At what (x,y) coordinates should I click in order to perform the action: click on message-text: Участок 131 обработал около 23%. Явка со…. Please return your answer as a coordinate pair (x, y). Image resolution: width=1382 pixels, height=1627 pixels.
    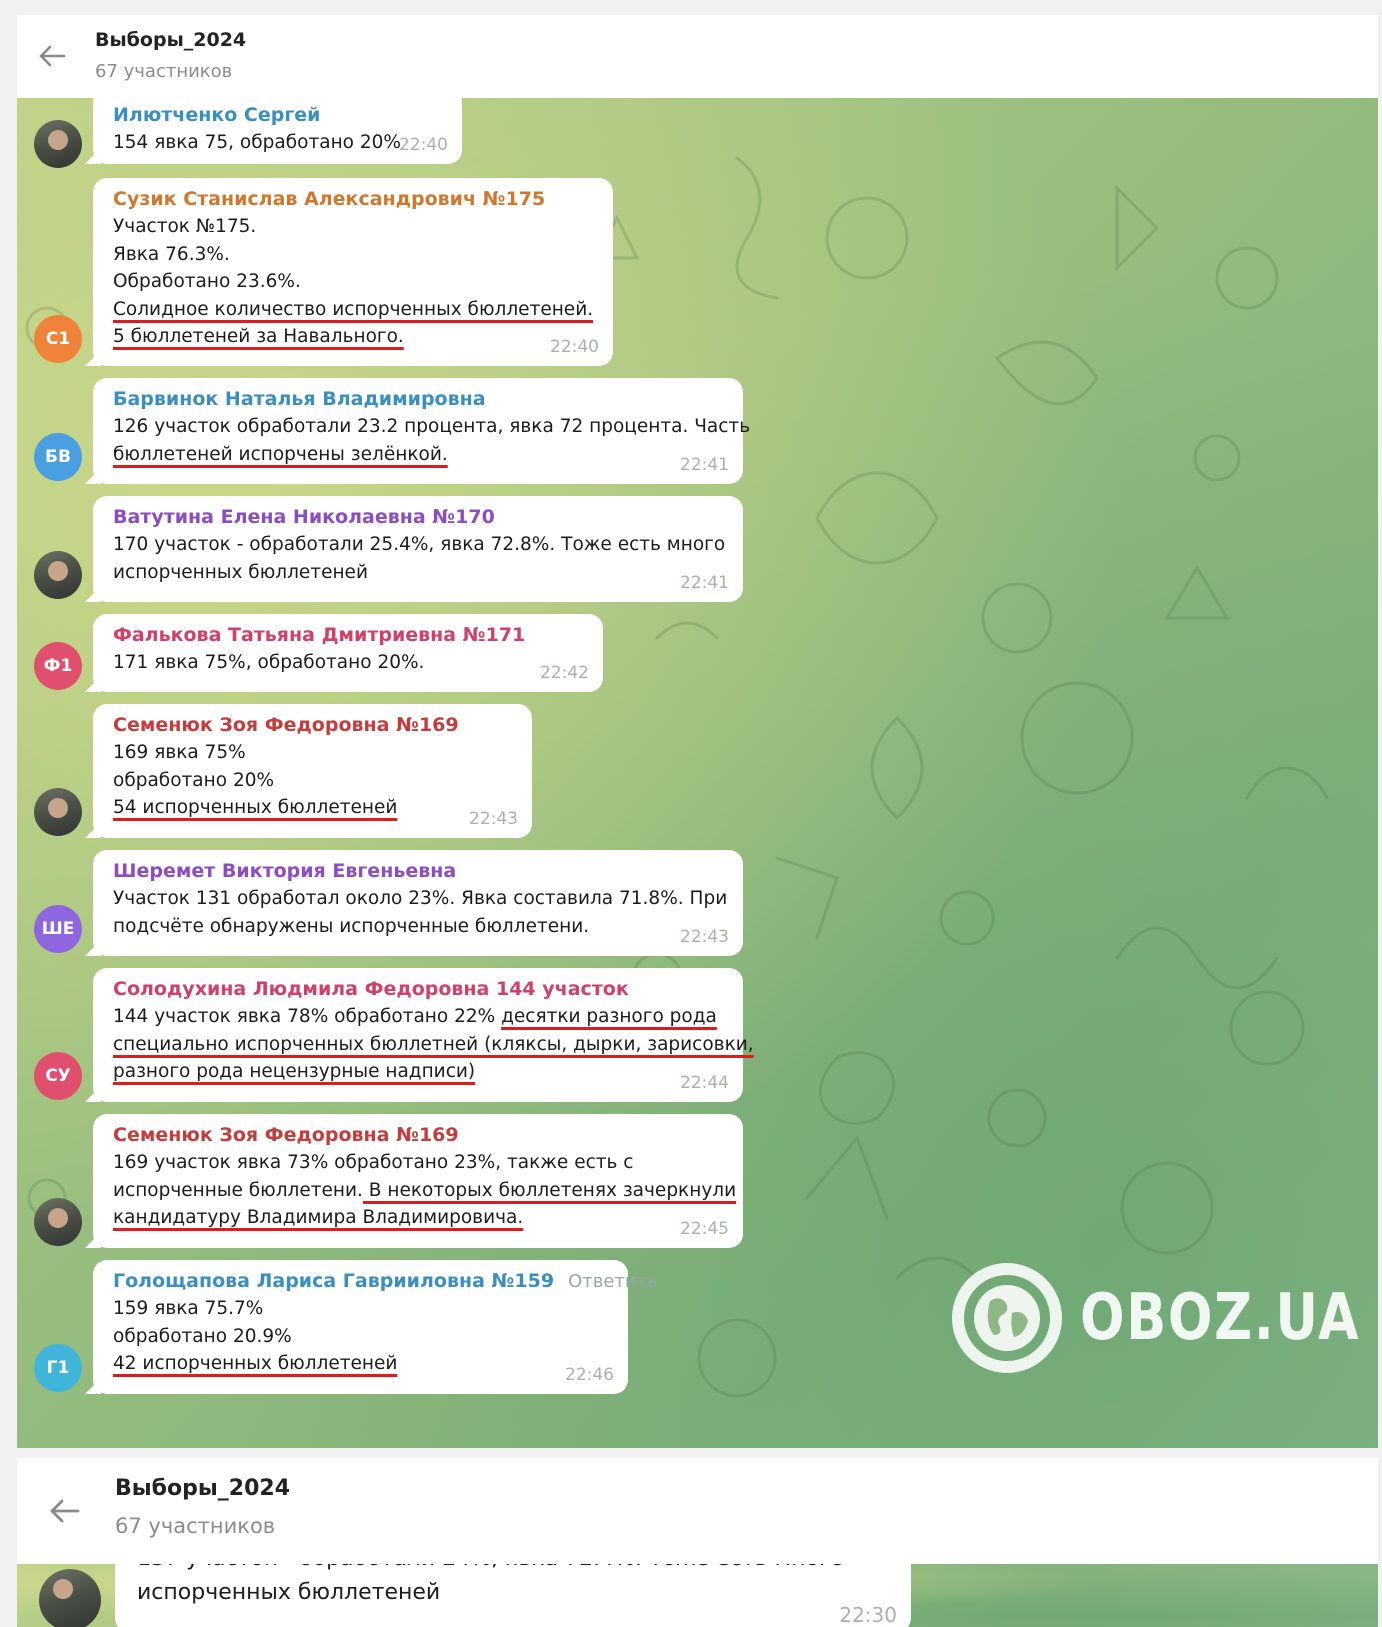
    Looking at the image, I should click on (420, 898).